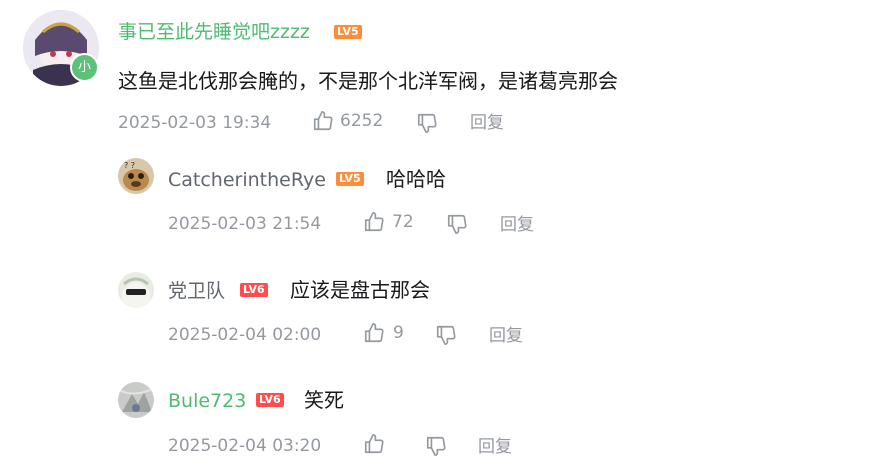  I want to click on comment-time: 2025-02-04 03:20, so click(245, 446).